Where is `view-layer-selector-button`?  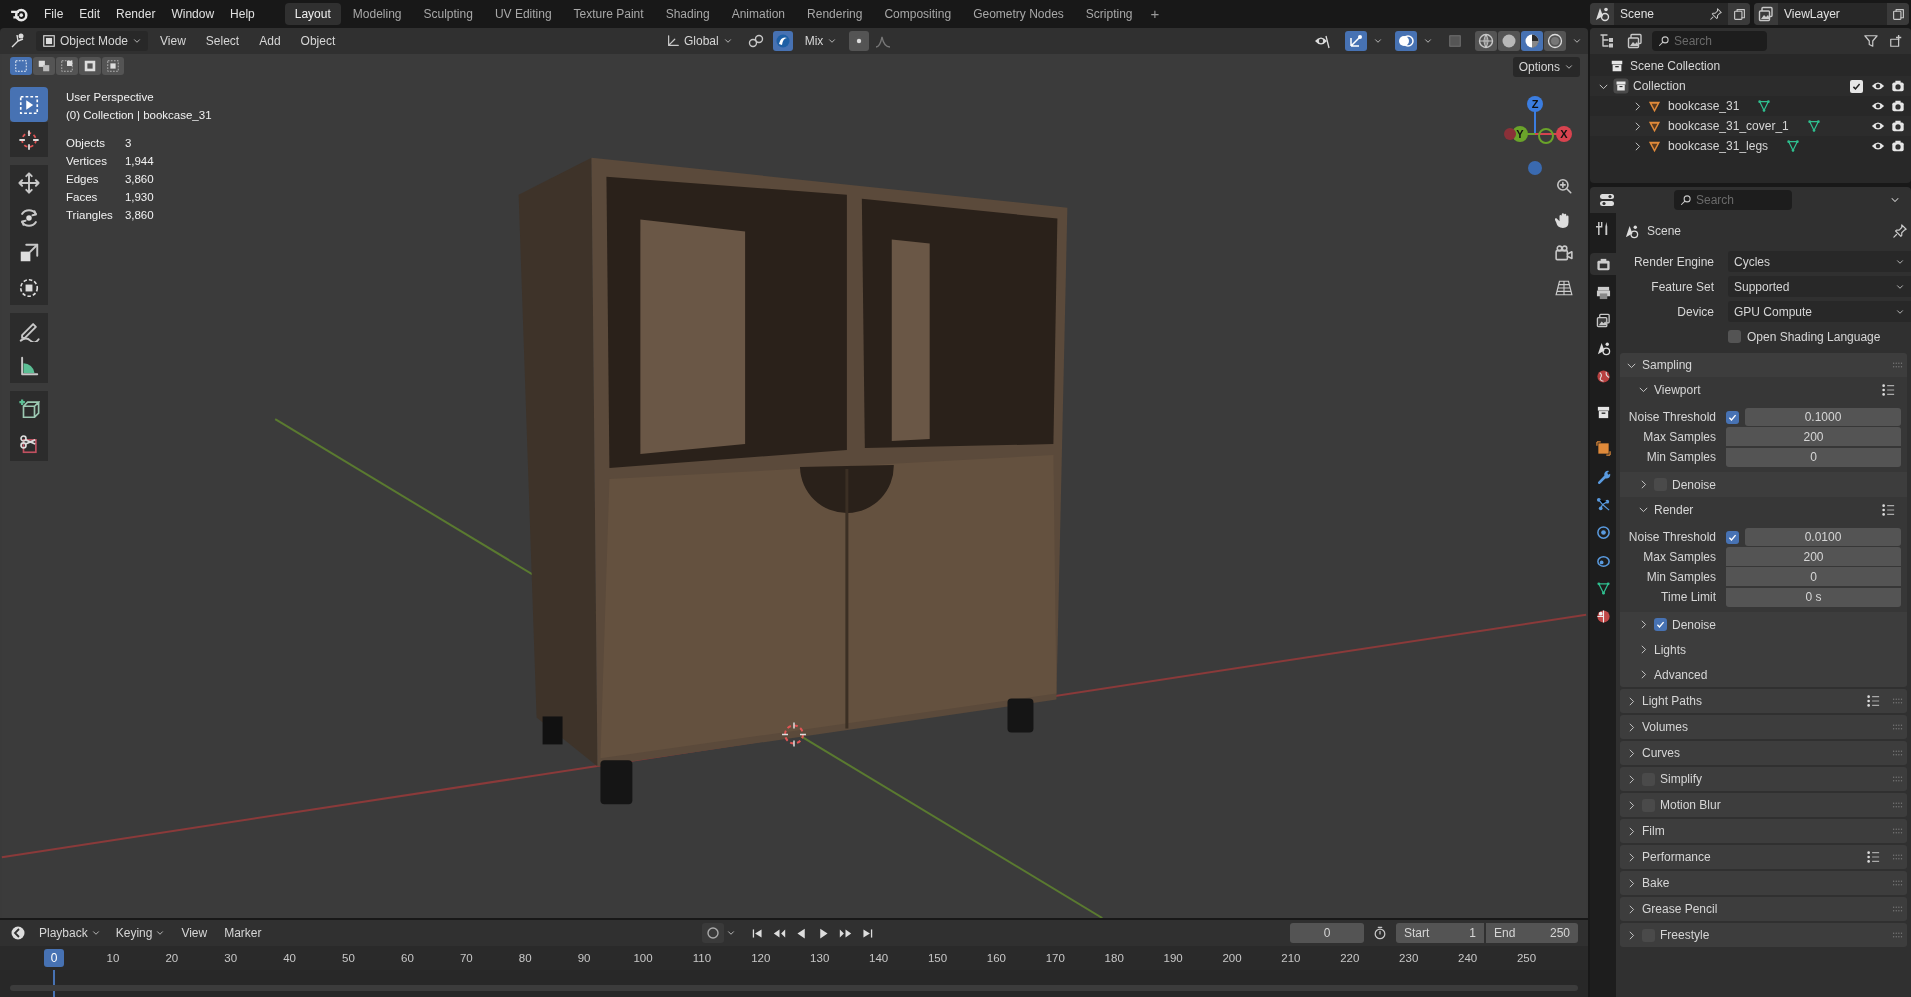 view-layer-selector-button is located at coordinates (1766, 14).